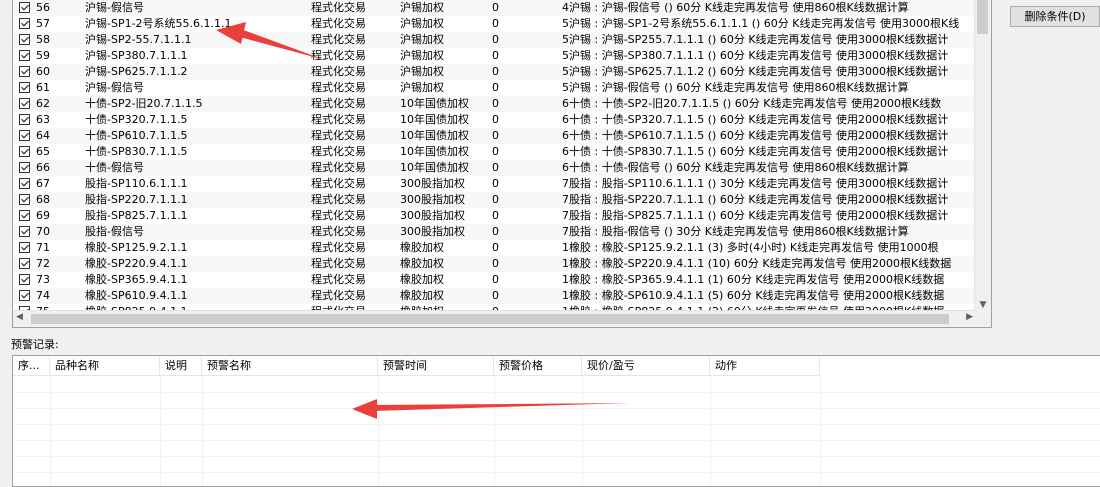  I want to click on horizontal-scrollbar: ◀ ▶, so click(494, 318).